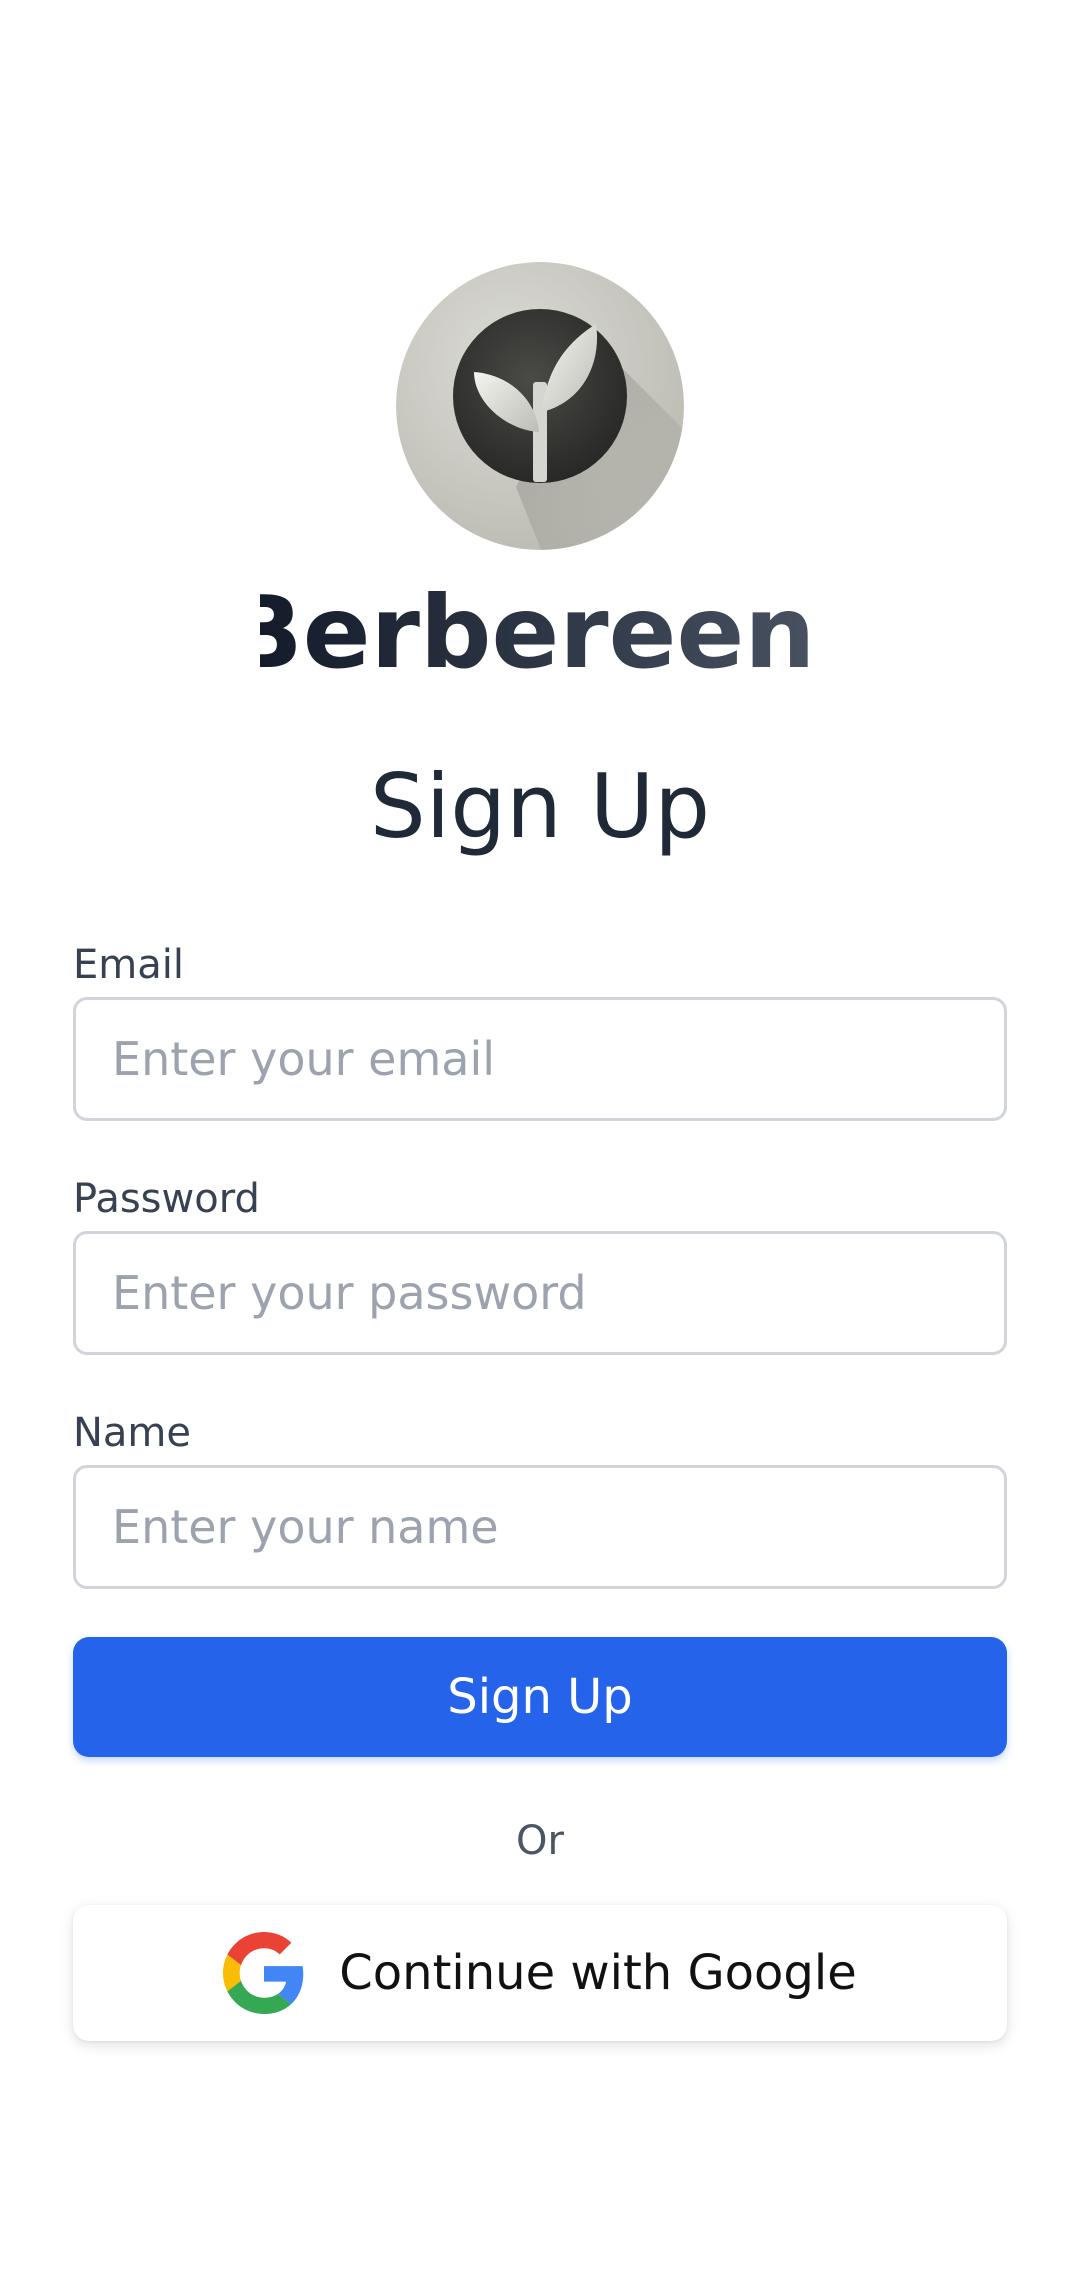 The height and width of the screenshot is (2288, 1080). I want to click on continue-with-google-button: Continue with Google, so click(540, 1973).